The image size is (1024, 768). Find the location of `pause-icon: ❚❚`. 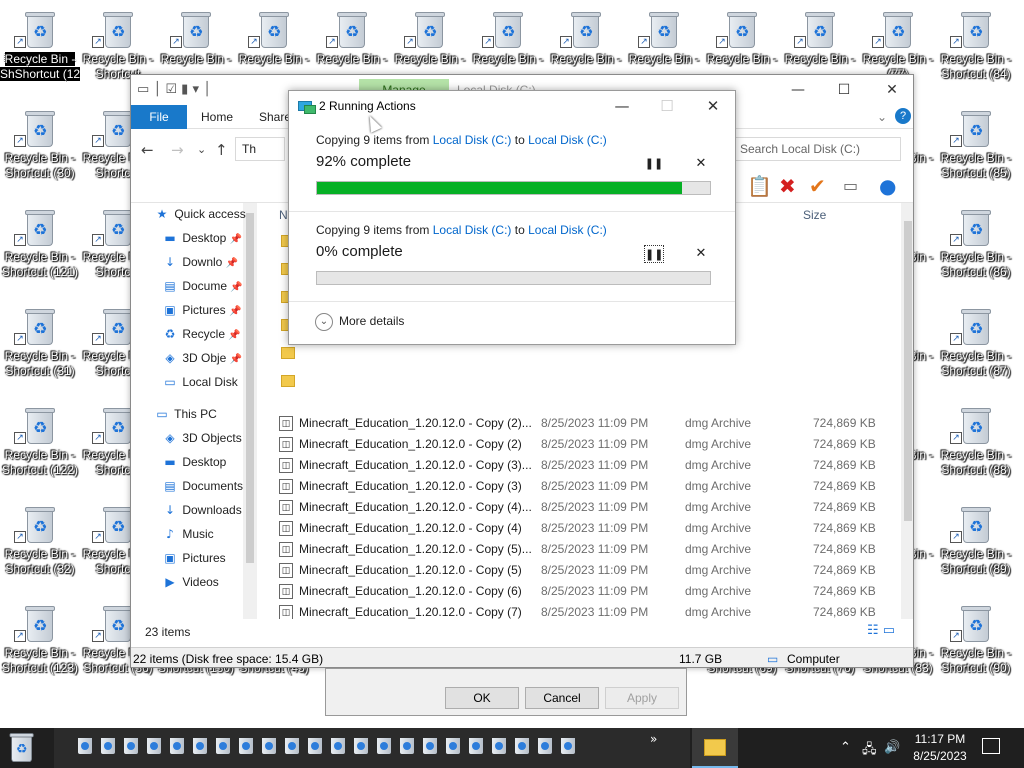

pause-icon: ❚❚ is located at coordinates (654, 254).